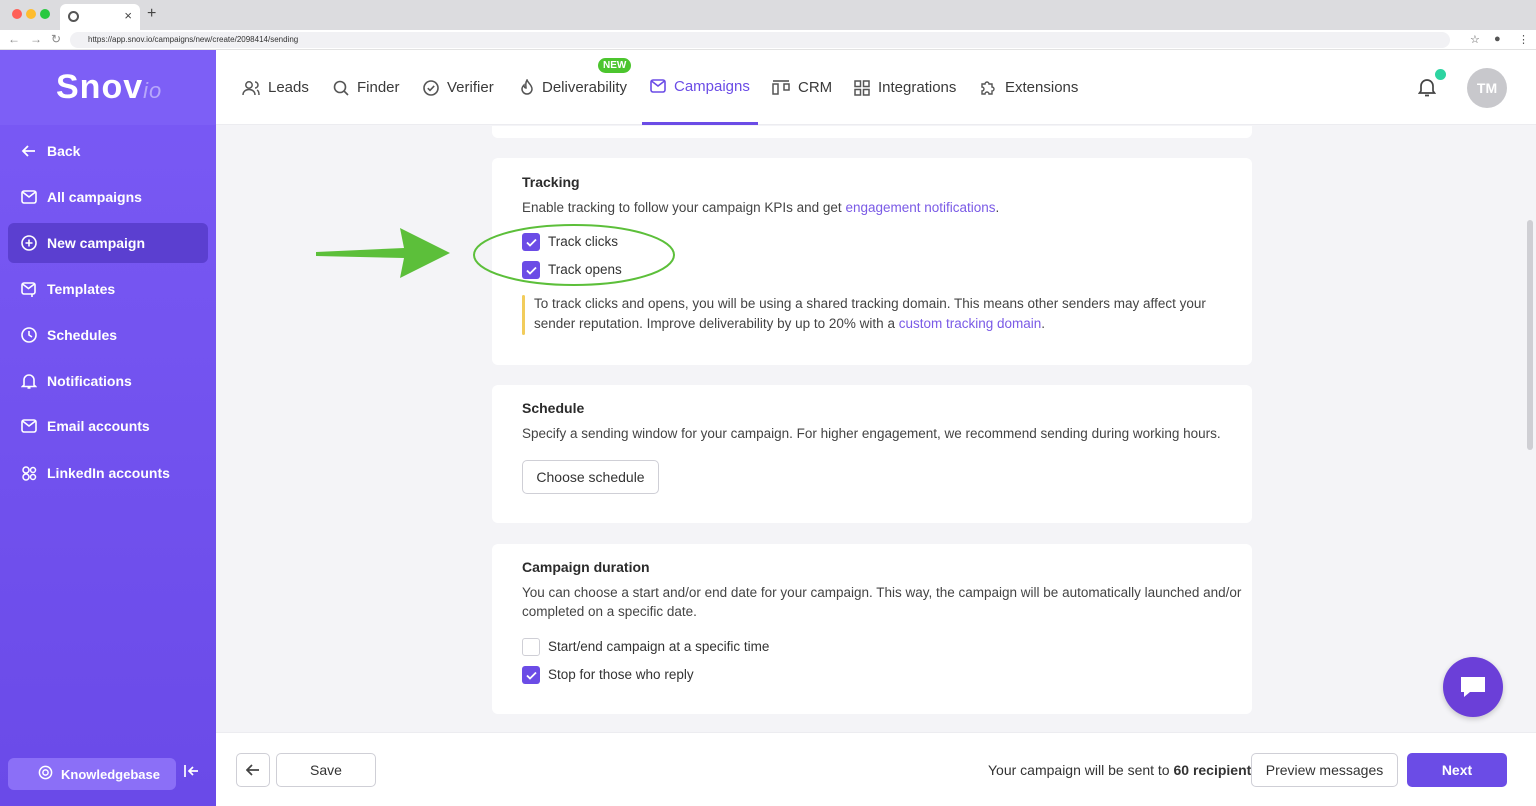 Image resolution: width=1536 pixels, height=806 pixels. What do you see at coordinates (45, 774) in the screenshot?
I see `lifebuoy-icon` at bounding box center [45, 774].